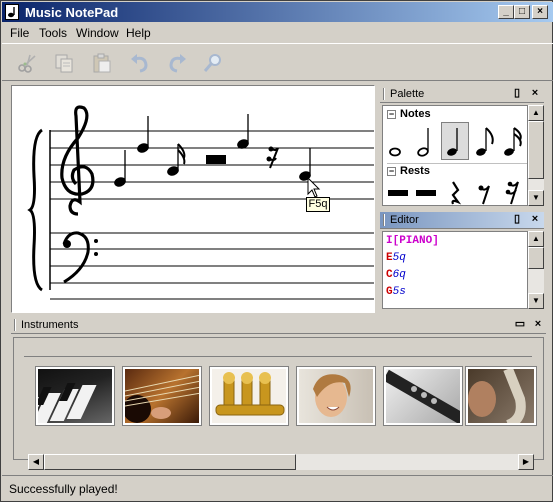 The width and height of the screenshot is (553, 502). I want to click on palette-panel: Palette ▯ × − Notes − Rests ▲ ▼, so click(462, 147).